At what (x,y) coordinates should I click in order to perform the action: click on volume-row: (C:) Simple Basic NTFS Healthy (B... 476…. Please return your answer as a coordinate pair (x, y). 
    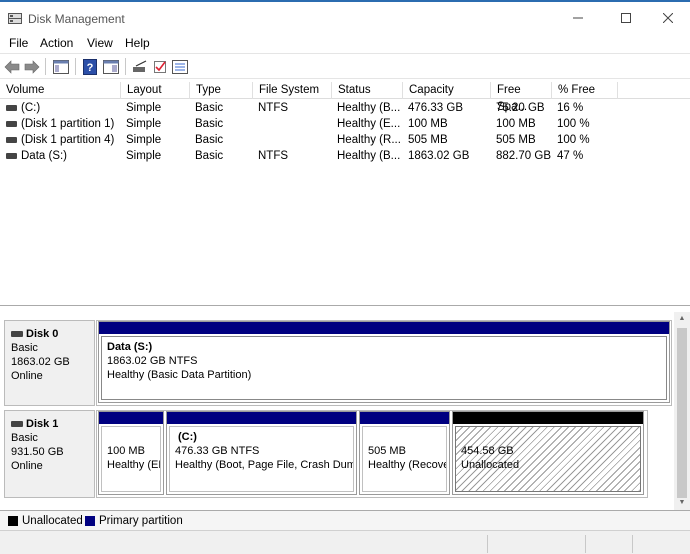
    Looking at the image, I should click on (345, 108).